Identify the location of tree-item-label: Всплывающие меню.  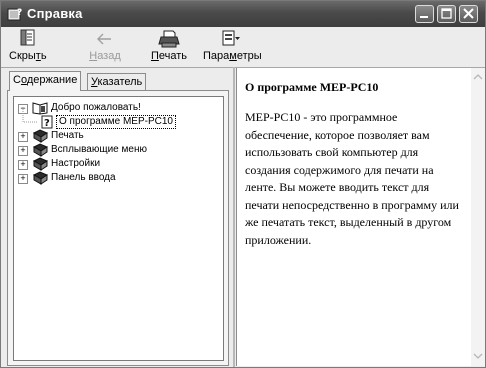
(99, 149).